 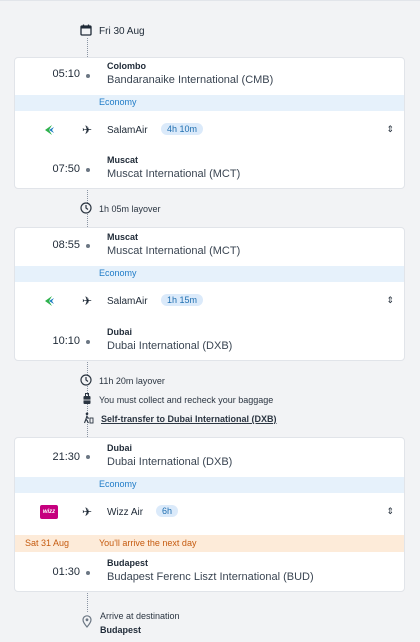 I want to click on departure-city: Dubai, so click(x=120, y=448).